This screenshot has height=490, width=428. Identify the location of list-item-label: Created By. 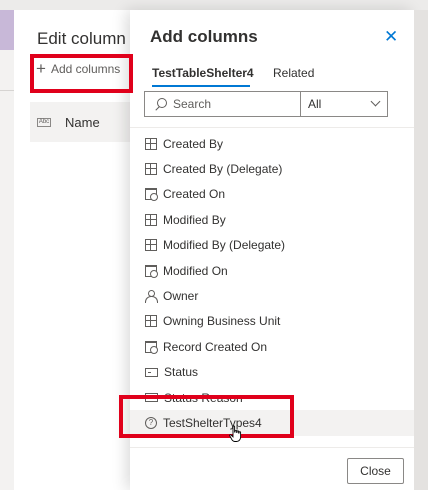
(193, 143).